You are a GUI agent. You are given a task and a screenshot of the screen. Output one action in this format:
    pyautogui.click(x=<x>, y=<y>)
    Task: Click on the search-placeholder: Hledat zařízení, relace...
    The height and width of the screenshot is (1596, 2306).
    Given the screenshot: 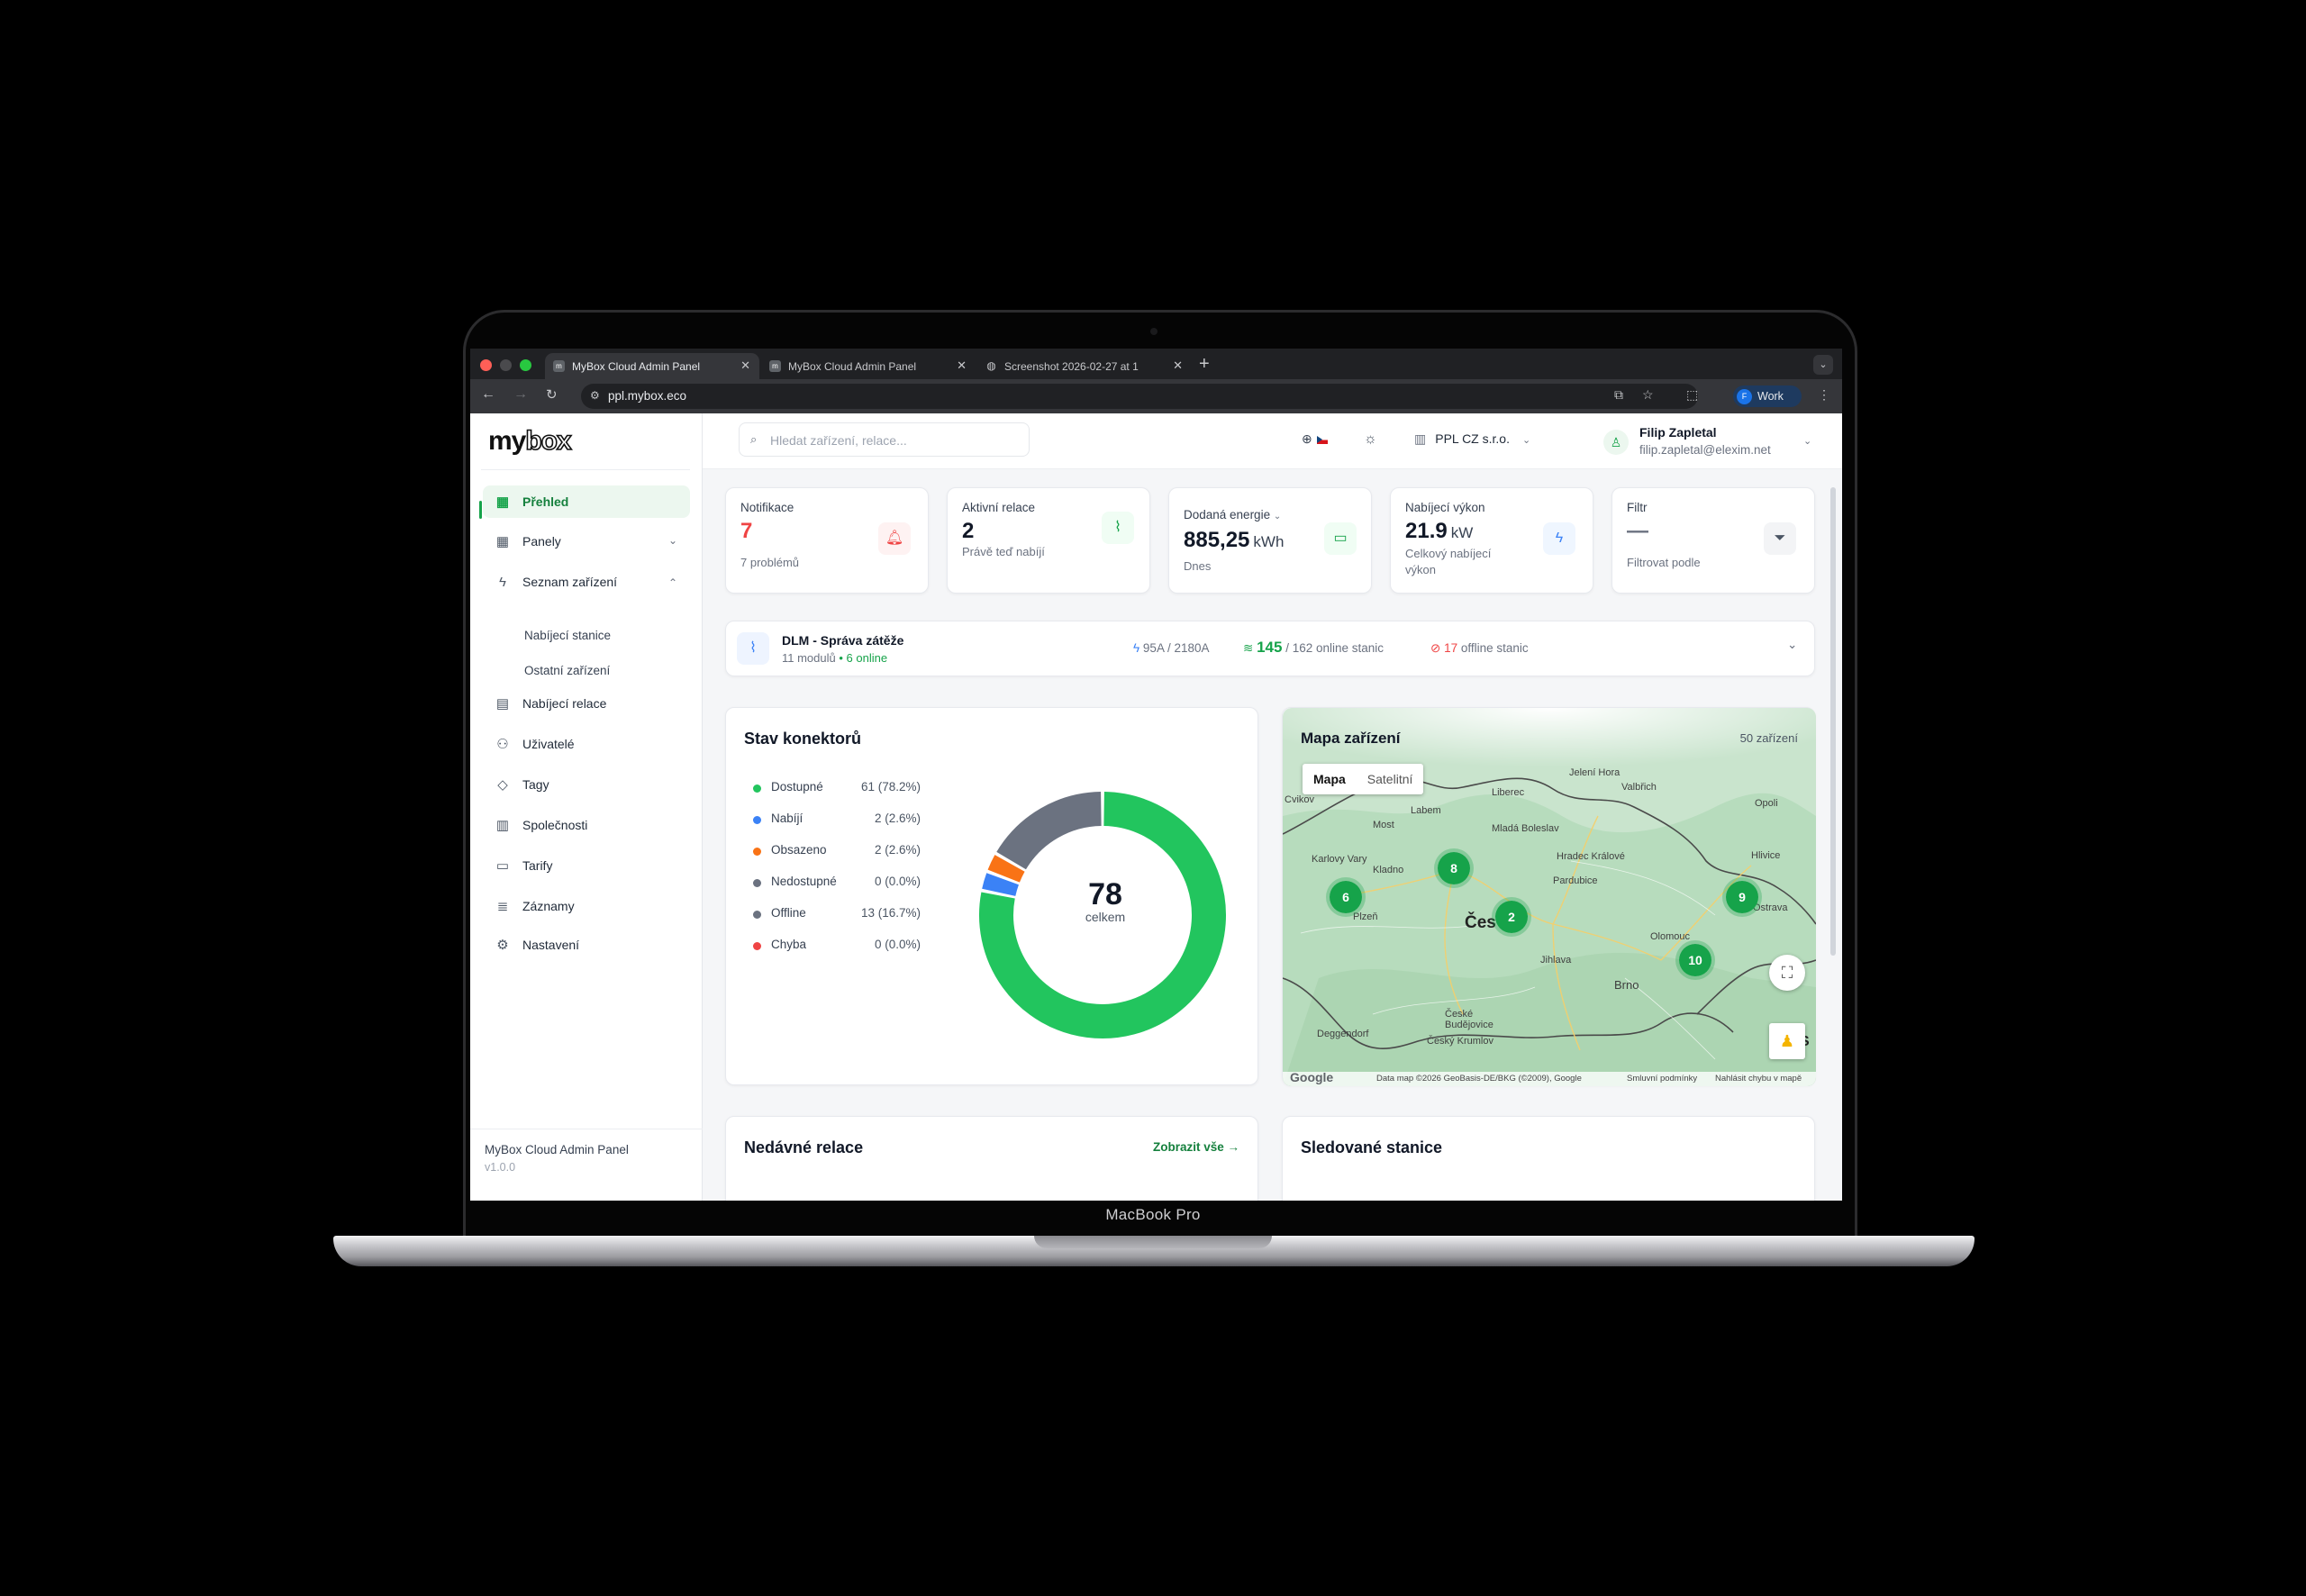 What is the action you would take?
    pyautogui.click(x=838, y=441)
    